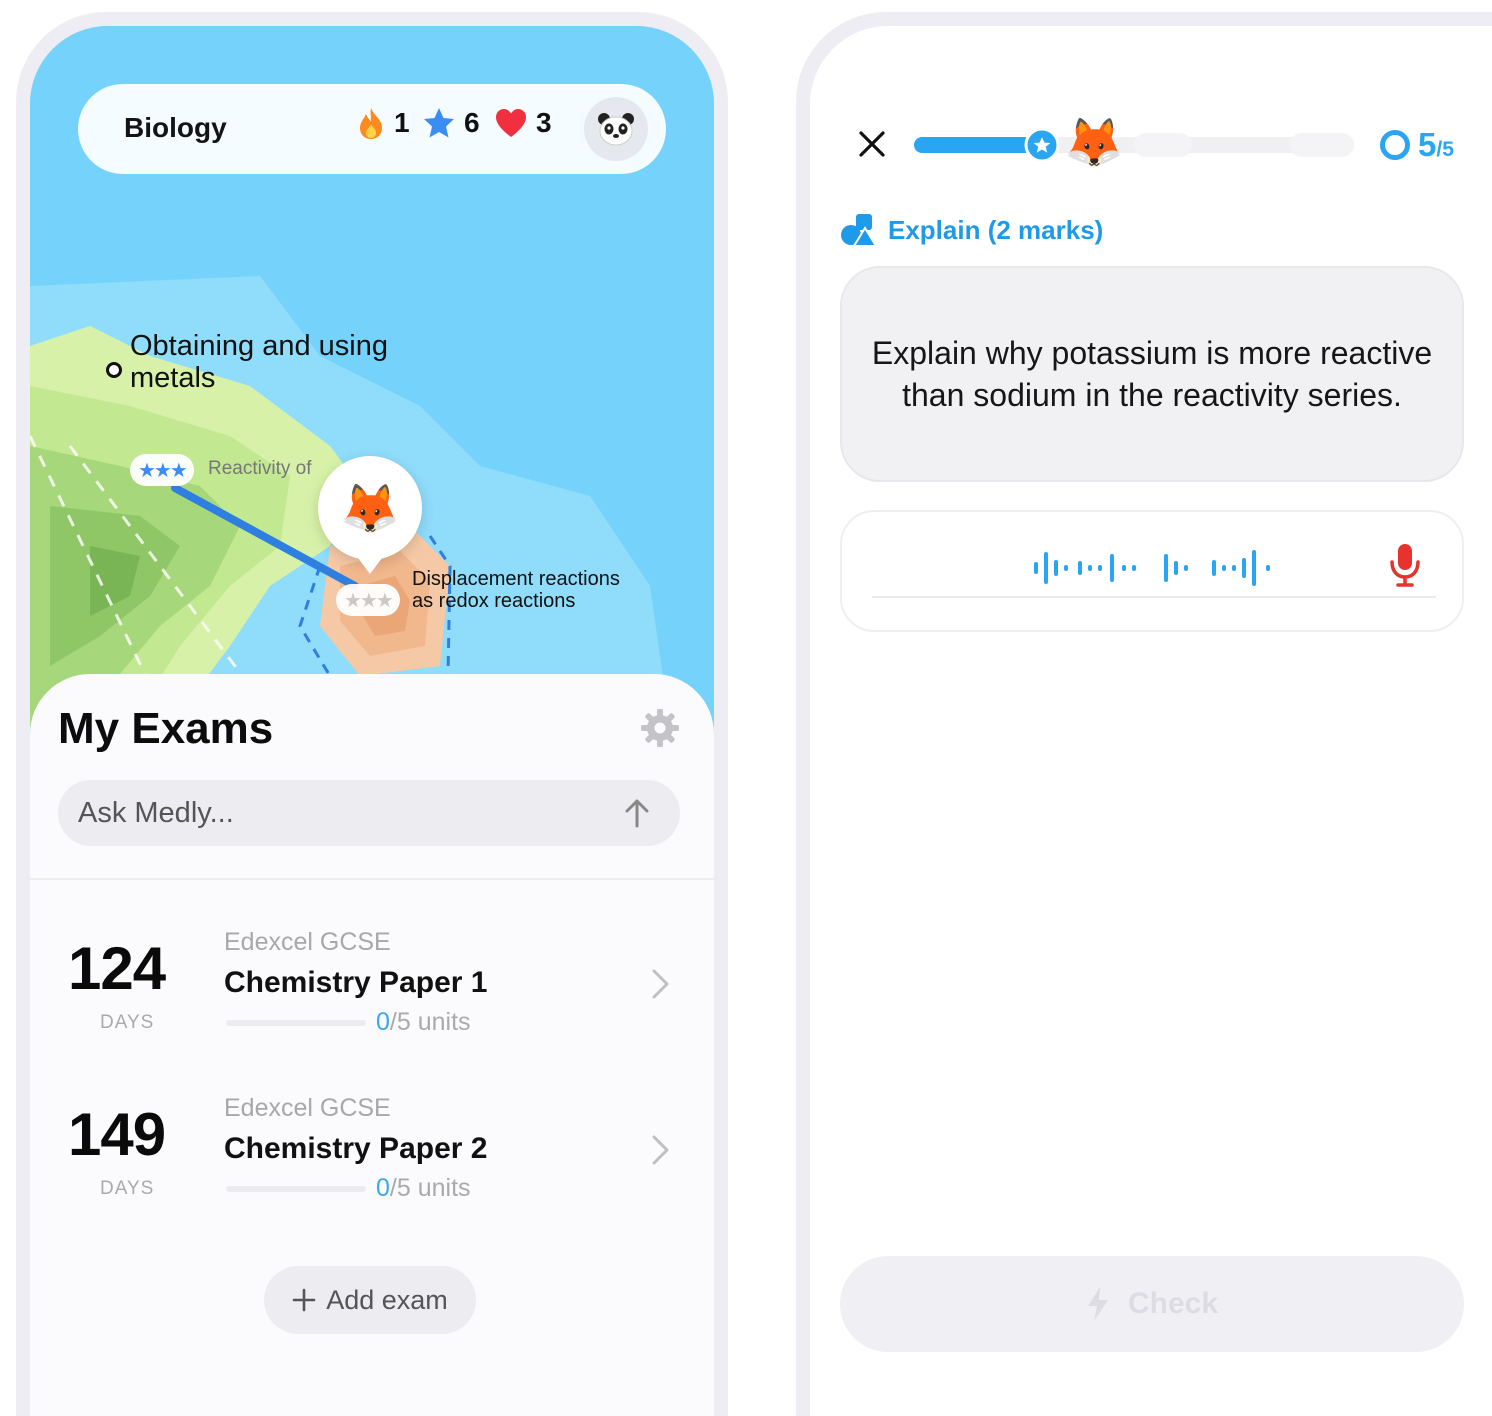  What do you see at coordinates (387, 1299) in the screenshot?
I see `add-exam-label: Add exam` at bounding box center [387, 1299].